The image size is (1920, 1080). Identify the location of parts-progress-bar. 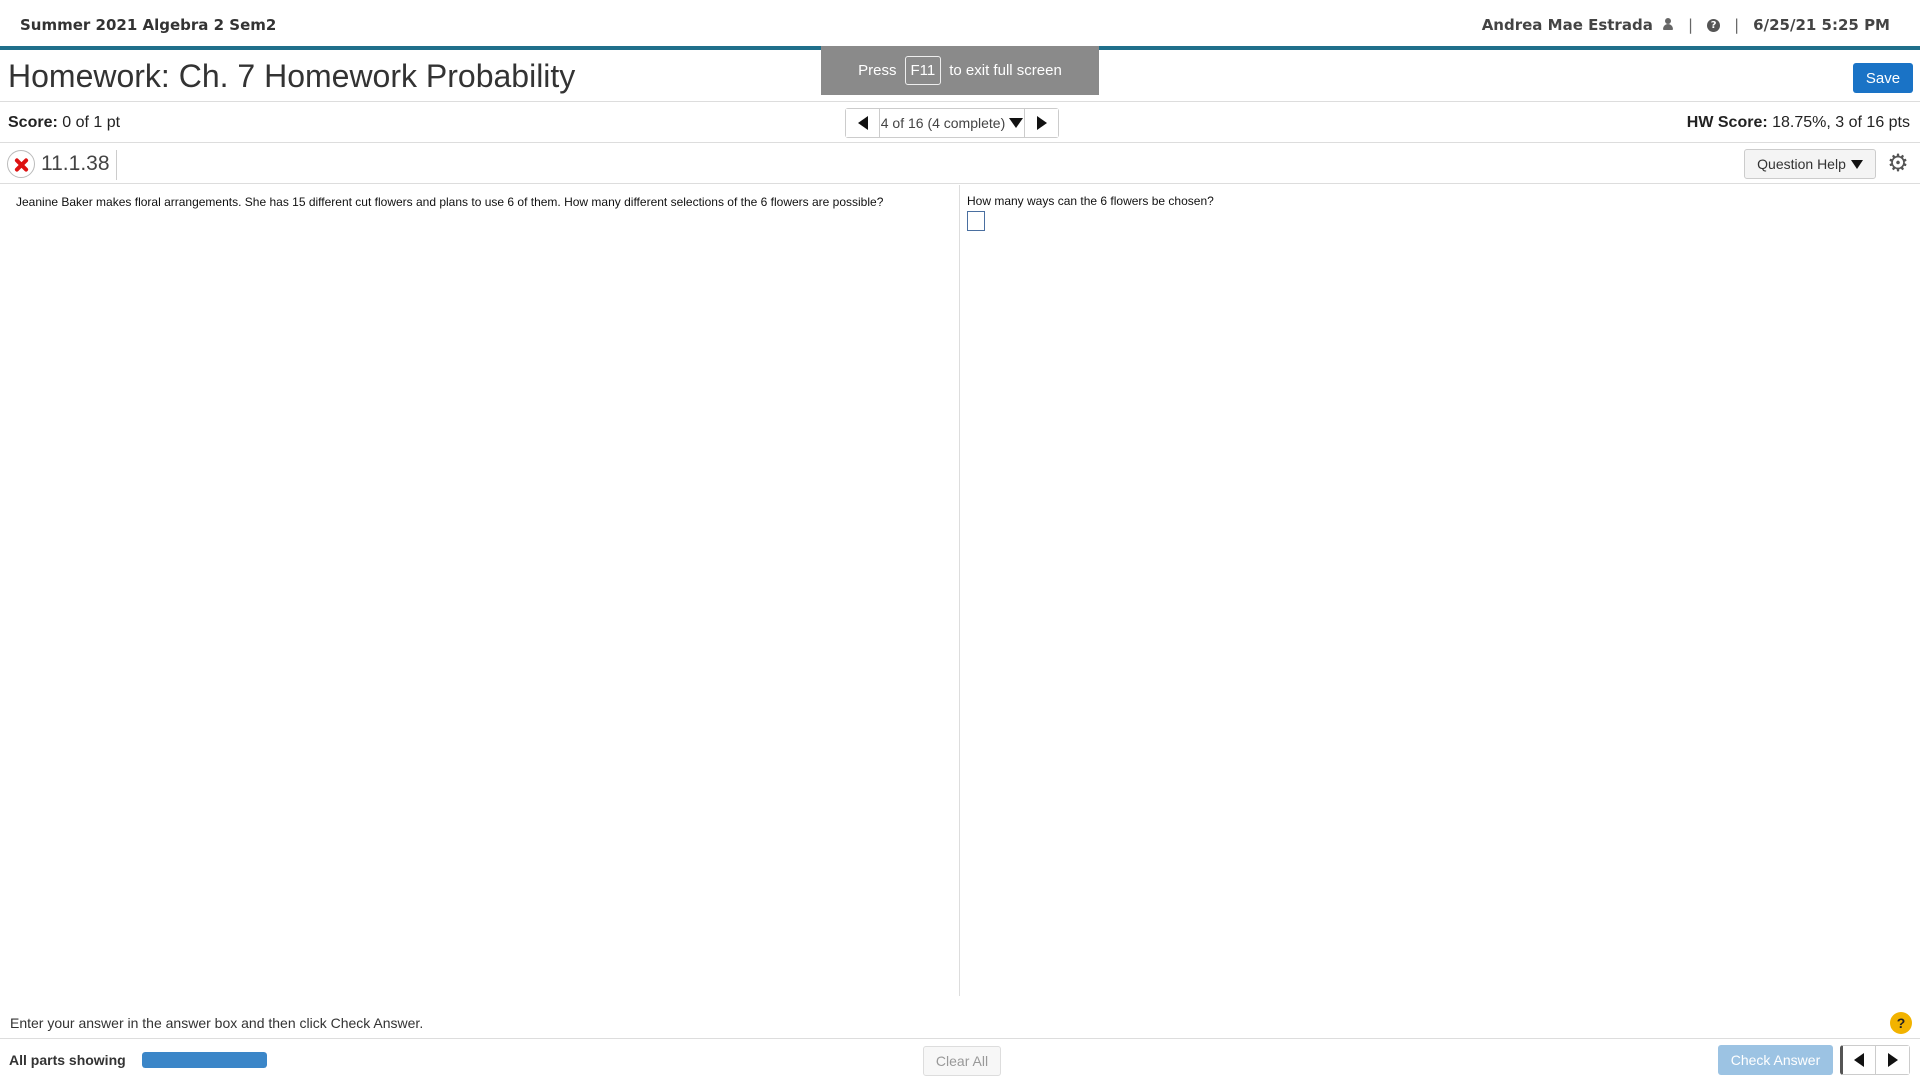
(204, 1060).